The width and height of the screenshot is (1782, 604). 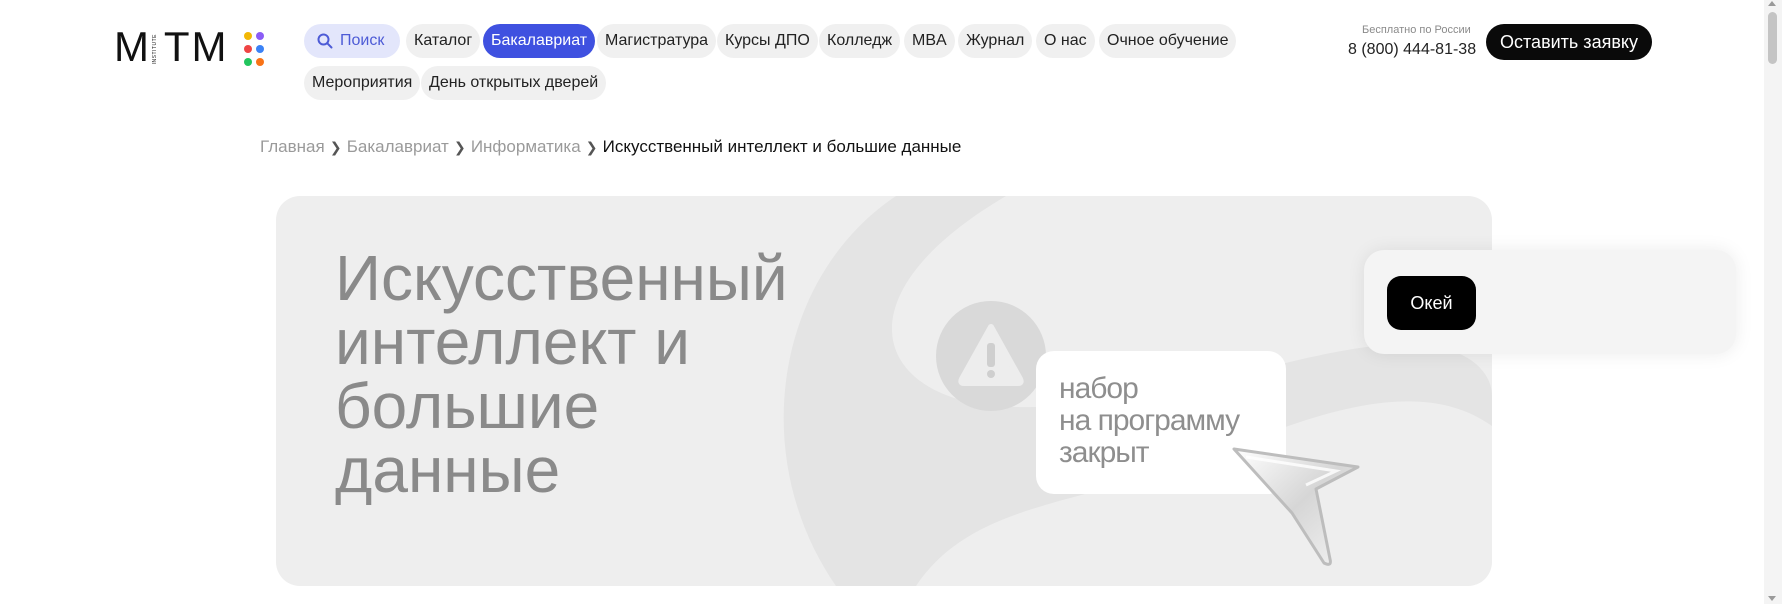 What do you see at coordinates (995, 41) in the screenshot?
I see `nav-item-journal: Журнал` at bounding box center [995, 41].